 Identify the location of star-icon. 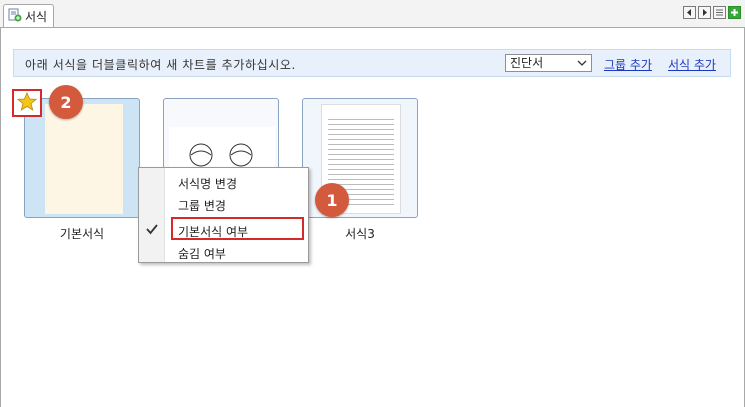
(27, 103).